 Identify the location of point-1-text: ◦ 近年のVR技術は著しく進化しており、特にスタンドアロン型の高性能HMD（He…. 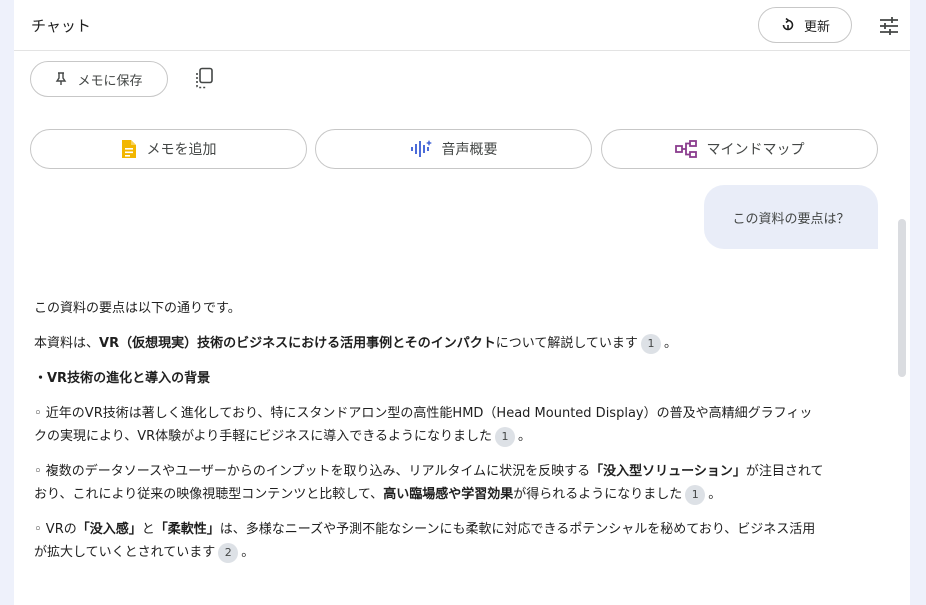
(423, 425).